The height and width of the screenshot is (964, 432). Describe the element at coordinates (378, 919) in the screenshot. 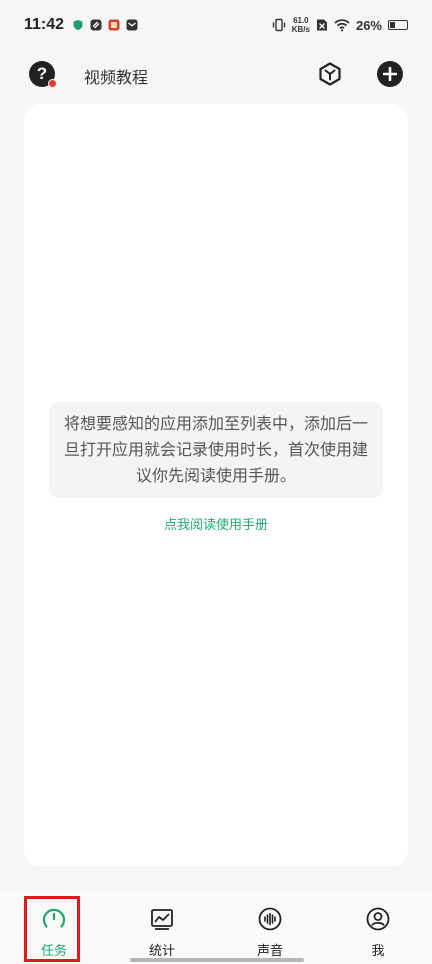

I see `profile-icon` at that location.